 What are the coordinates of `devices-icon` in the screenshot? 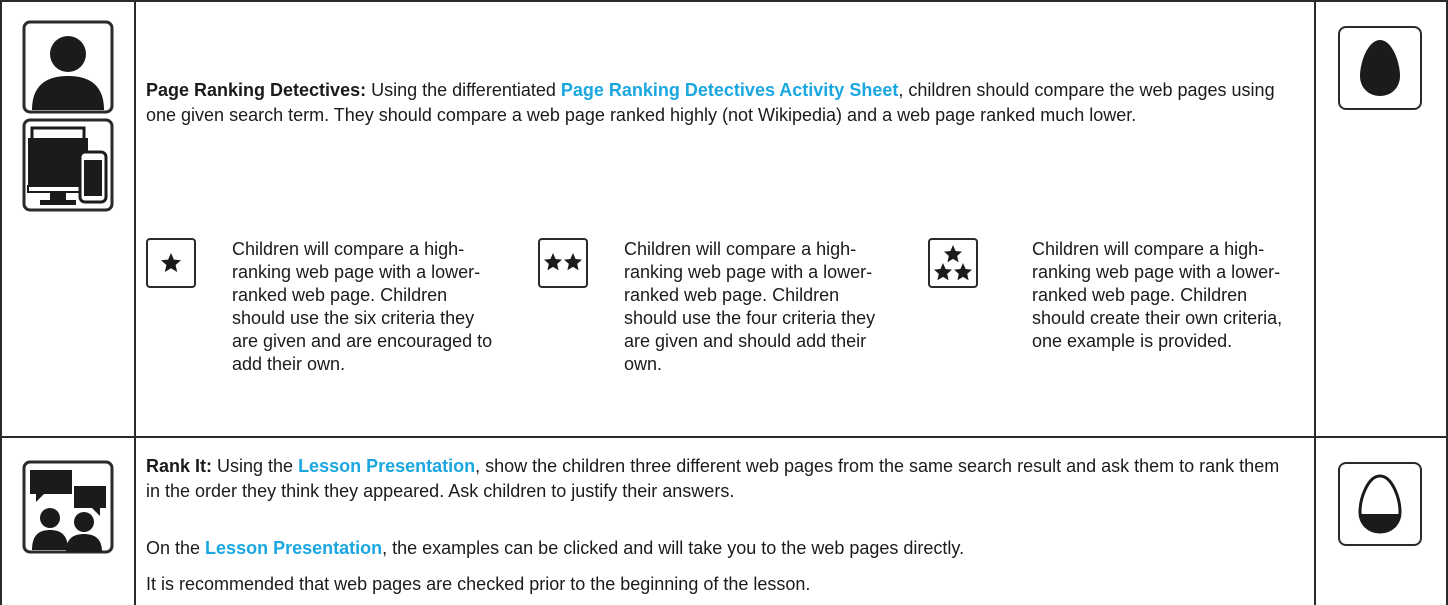 It's located at (68, 165).